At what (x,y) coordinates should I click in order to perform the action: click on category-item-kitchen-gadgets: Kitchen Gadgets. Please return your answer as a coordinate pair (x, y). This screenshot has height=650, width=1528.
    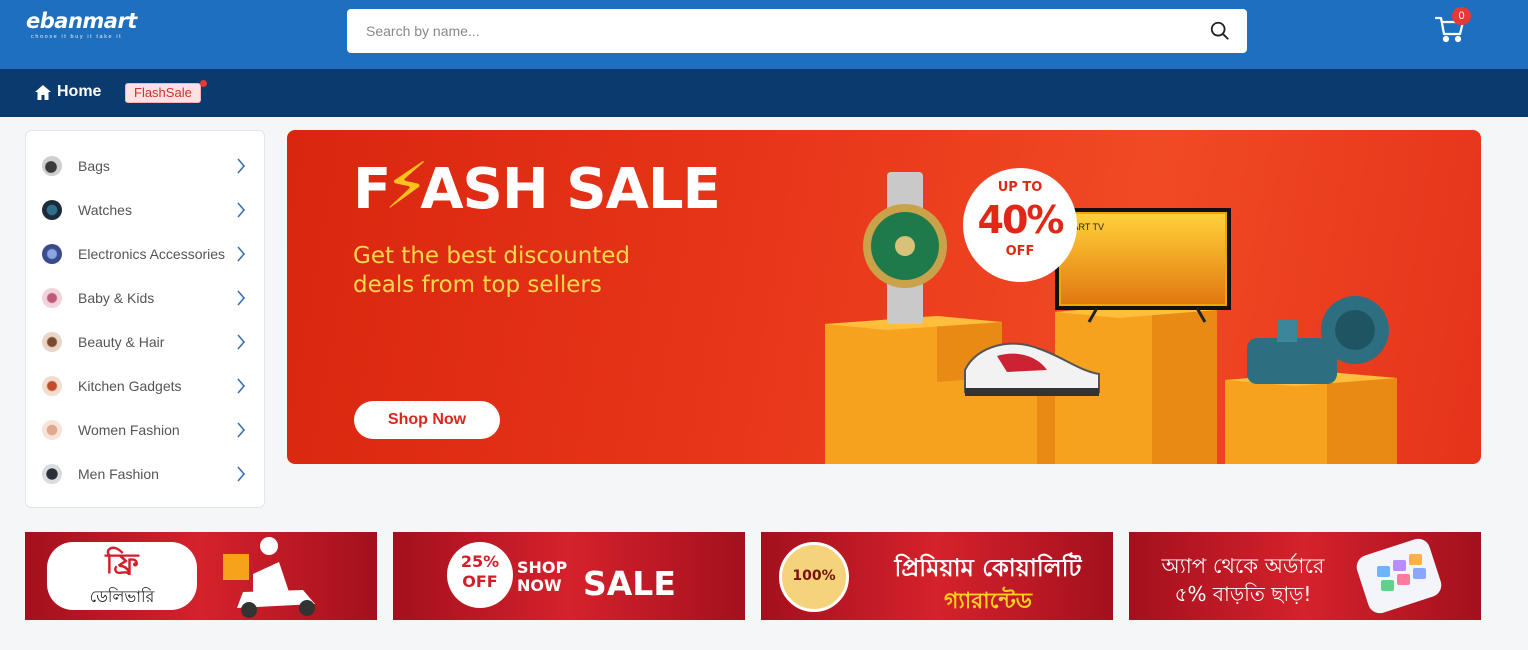
    Looking at the image, I should click on (145, 386).